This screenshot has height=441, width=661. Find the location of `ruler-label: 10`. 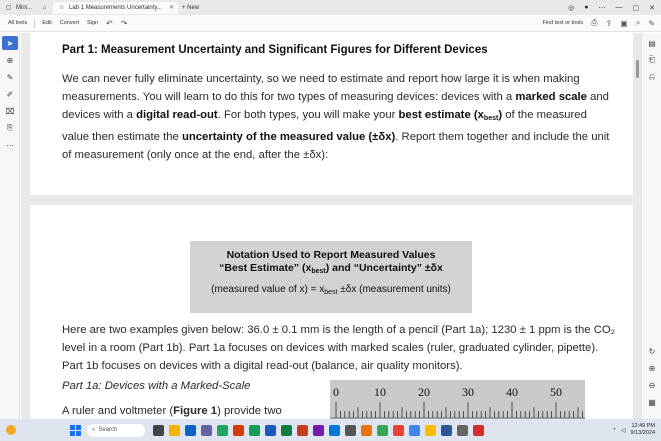

ruler-label: 10 is located at coordinates (380, 392).